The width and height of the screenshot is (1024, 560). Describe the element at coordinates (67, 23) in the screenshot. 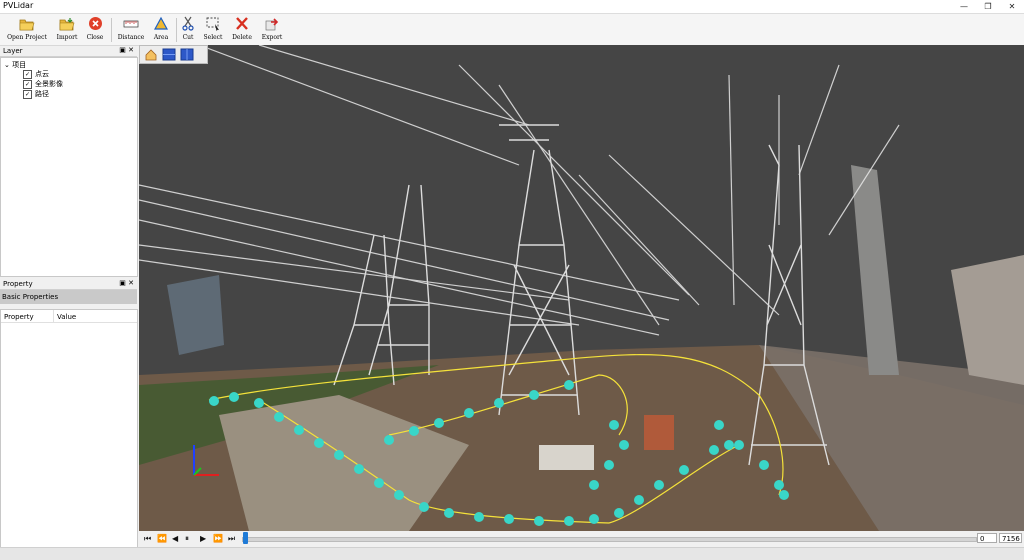

I see `import-folder-icon` at that location.